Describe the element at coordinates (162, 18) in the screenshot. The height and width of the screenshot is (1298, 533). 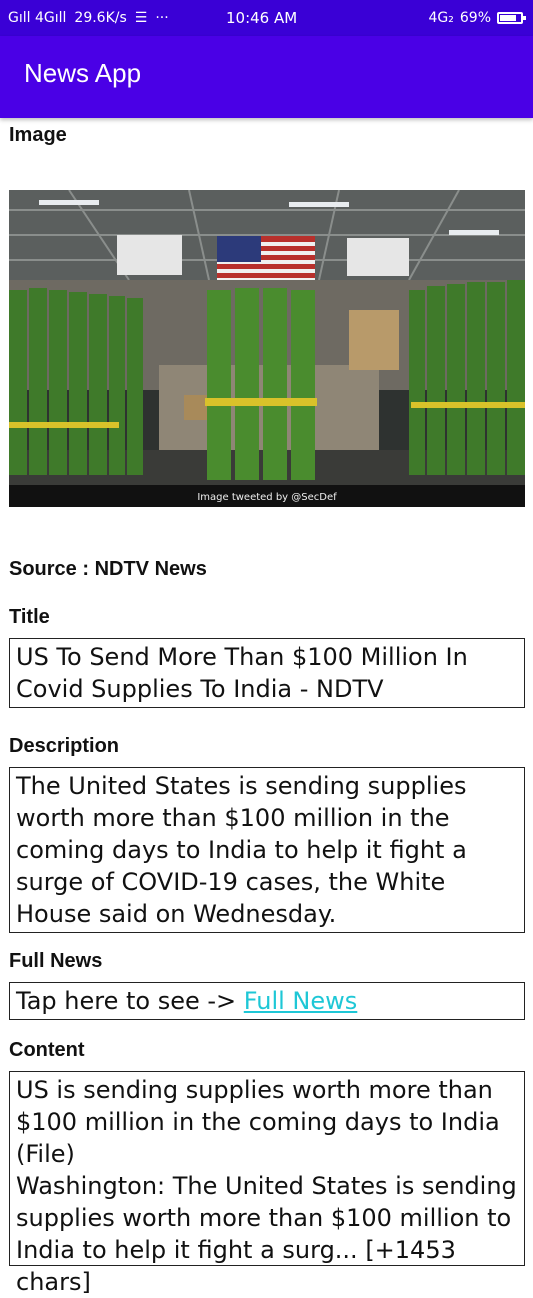
I see `more-notifications-icon: ···` at that location.